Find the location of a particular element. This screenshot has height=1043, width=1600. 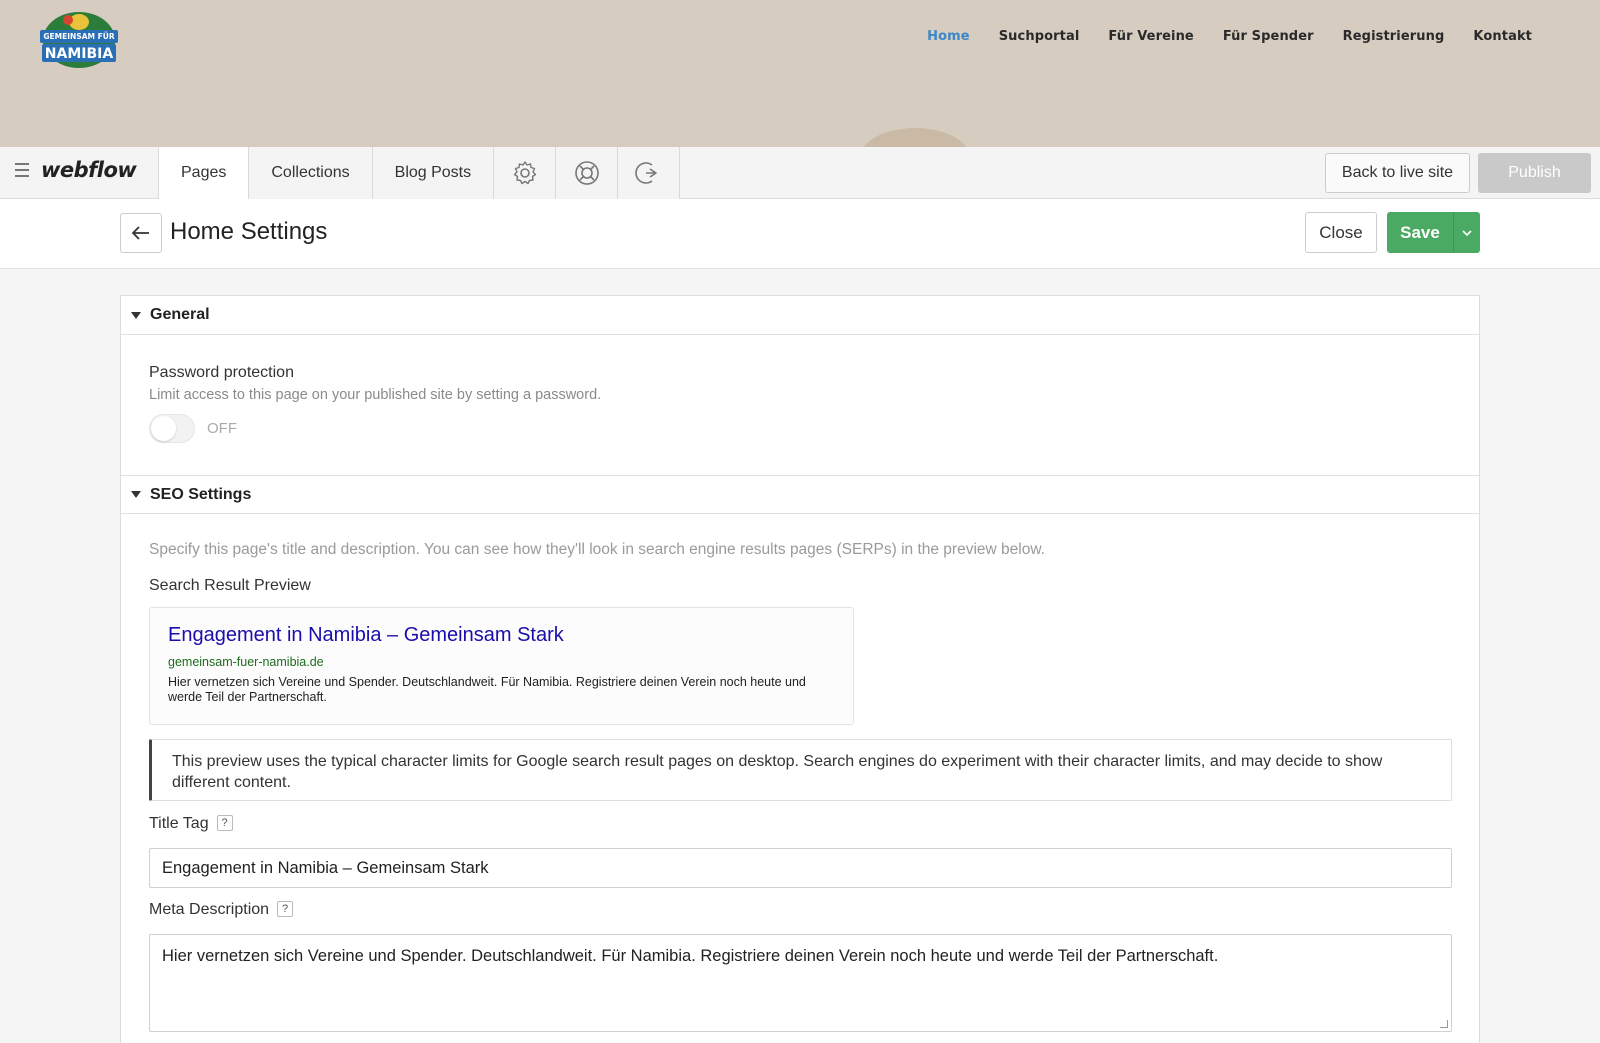

serp-url: gemeinsam-fuer-namibia.de is located at coordinates (246, 662).